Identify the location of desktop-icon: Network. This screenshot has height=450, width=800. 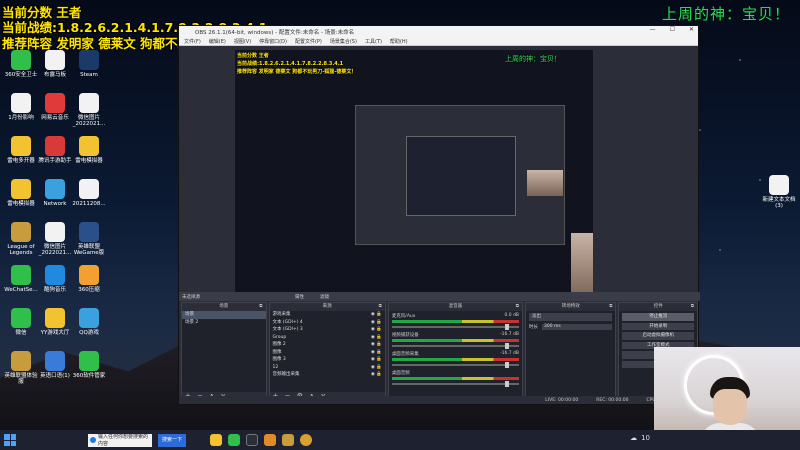
(55, 193).